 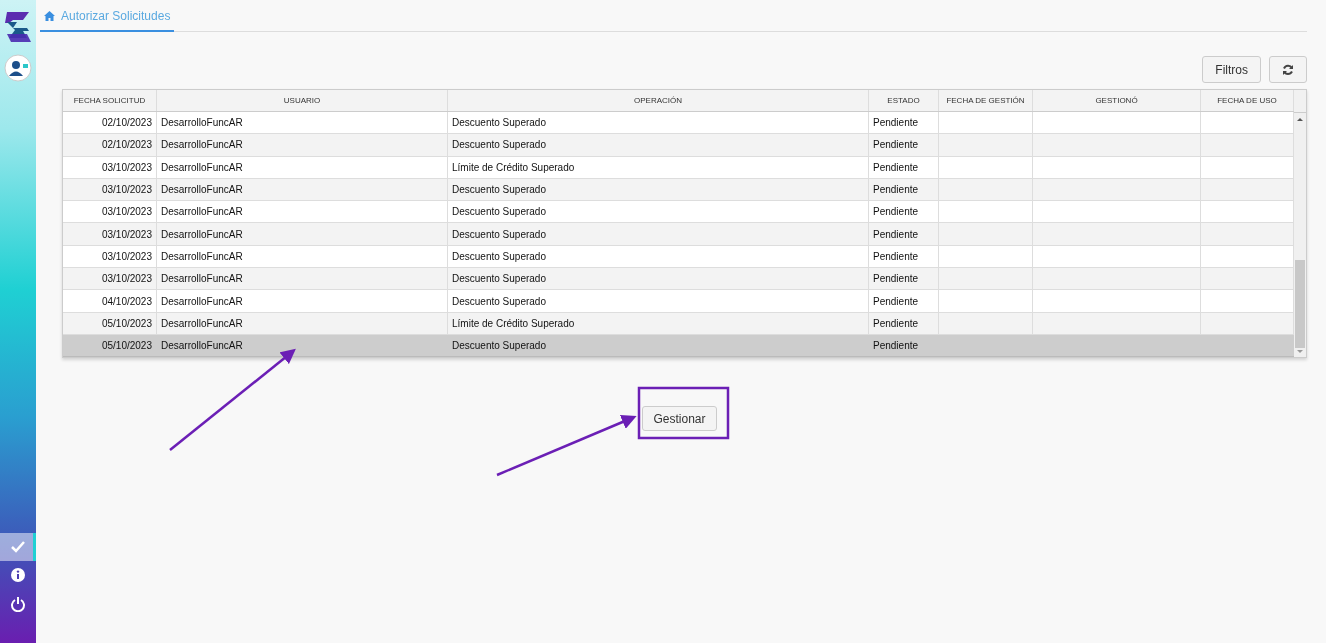 What do you see at coordinates (679, 419) in the screenshot?
I see `manage-button: Gestionar` at bounding box center [679, 419].